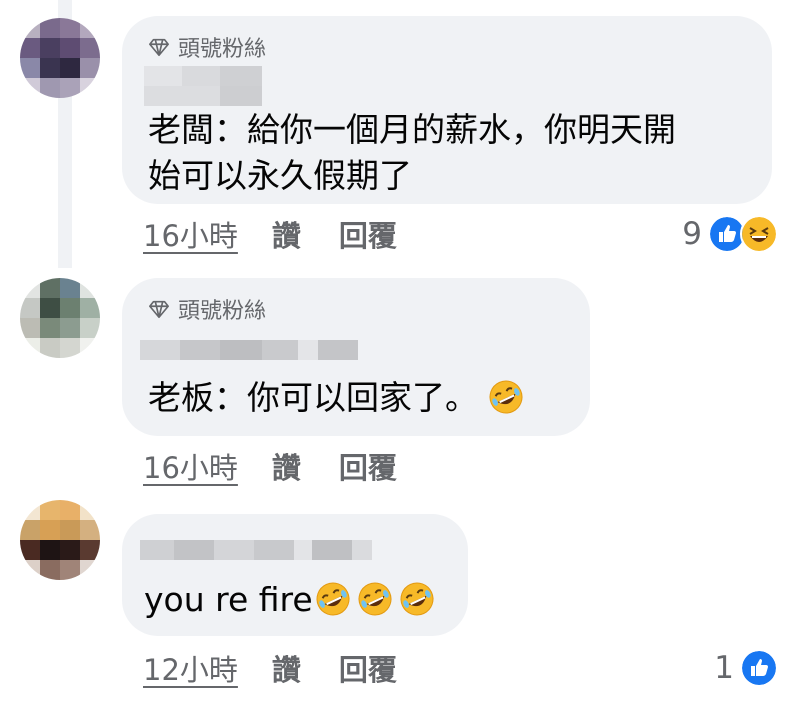 Image resolution: width=800 pixels, height=704 pixels. What do you see at coordinates (313, 397) in the screenshot?
I see `comment-text-content: 老板：你可以回家了。` at bounding box center [313, 397].